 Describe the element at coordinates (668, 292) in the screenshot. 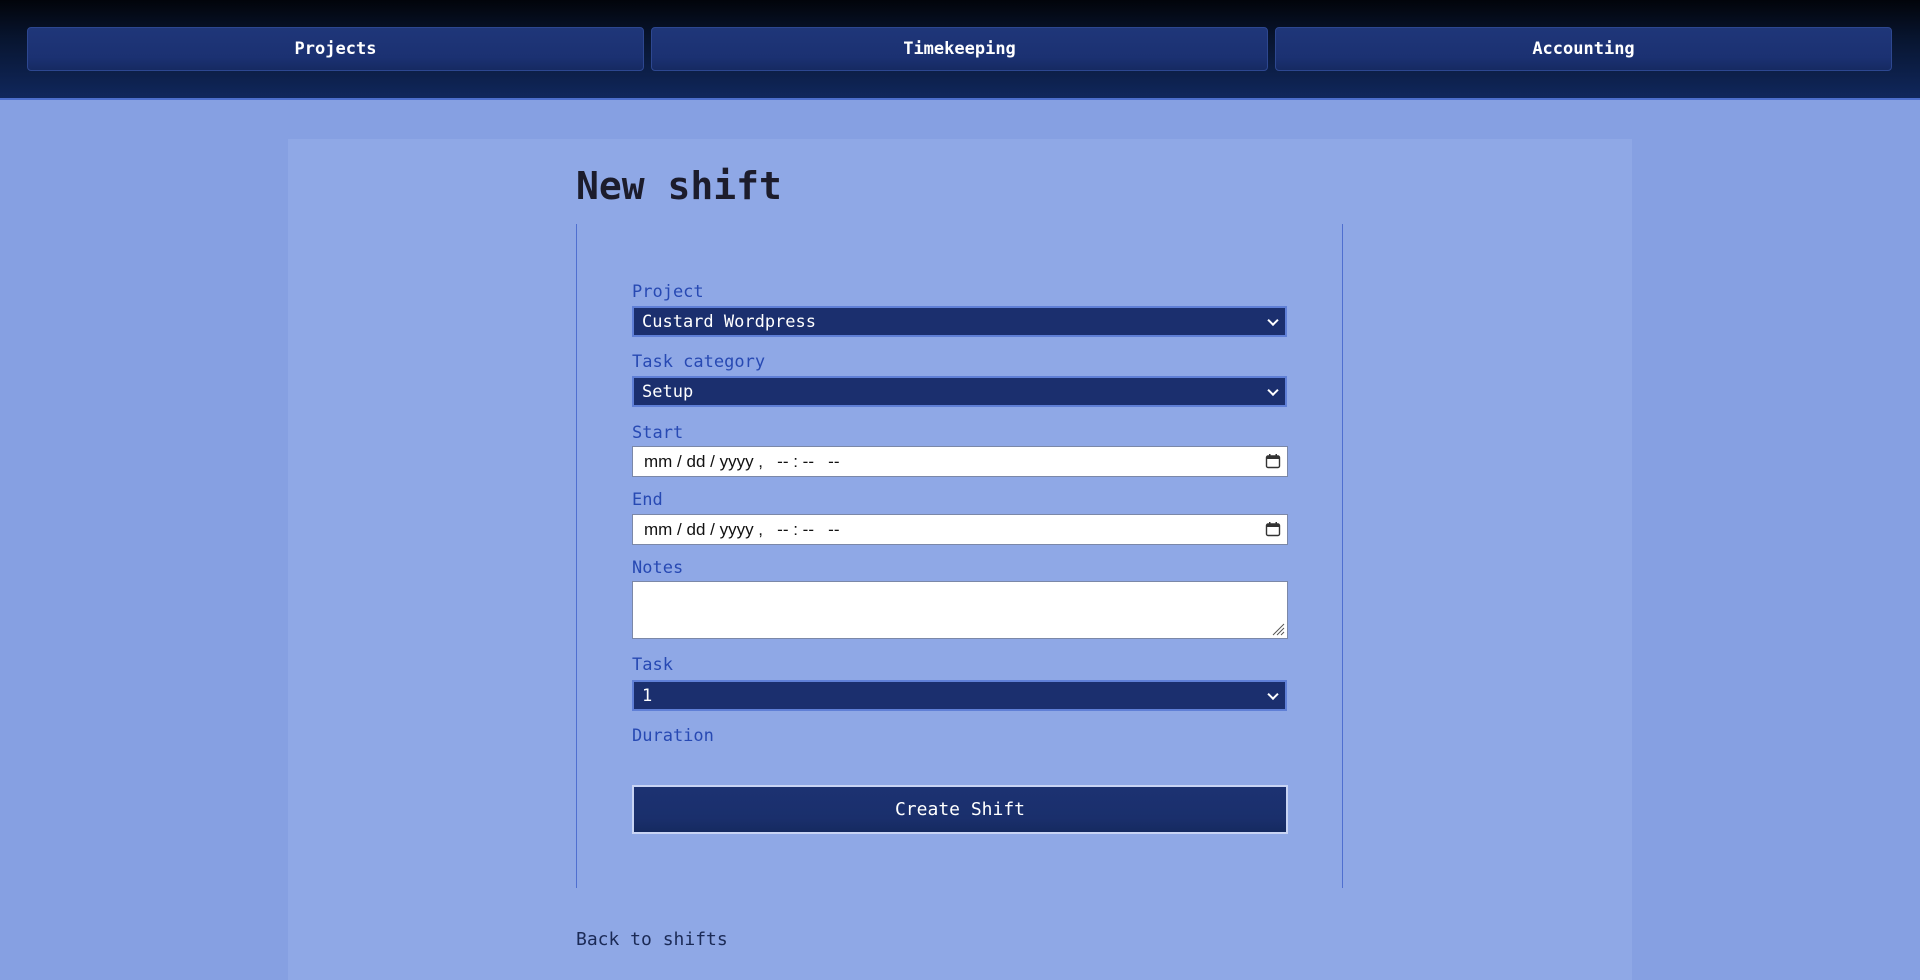

I see `project-label: Project` at that location.